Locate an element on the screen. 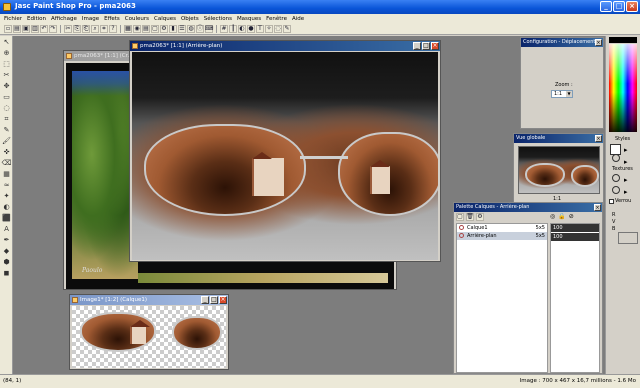 The width and height of the screenshot is (640, 388). tool-options-icon: ⚙ is located at coordinates (164, 28).